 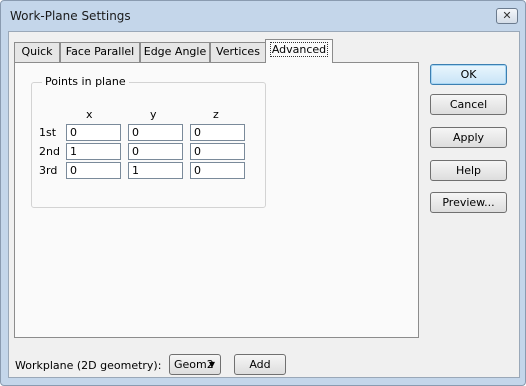 I want to click on window-title: Work-Plane Settings, so click(x=70, y=16).